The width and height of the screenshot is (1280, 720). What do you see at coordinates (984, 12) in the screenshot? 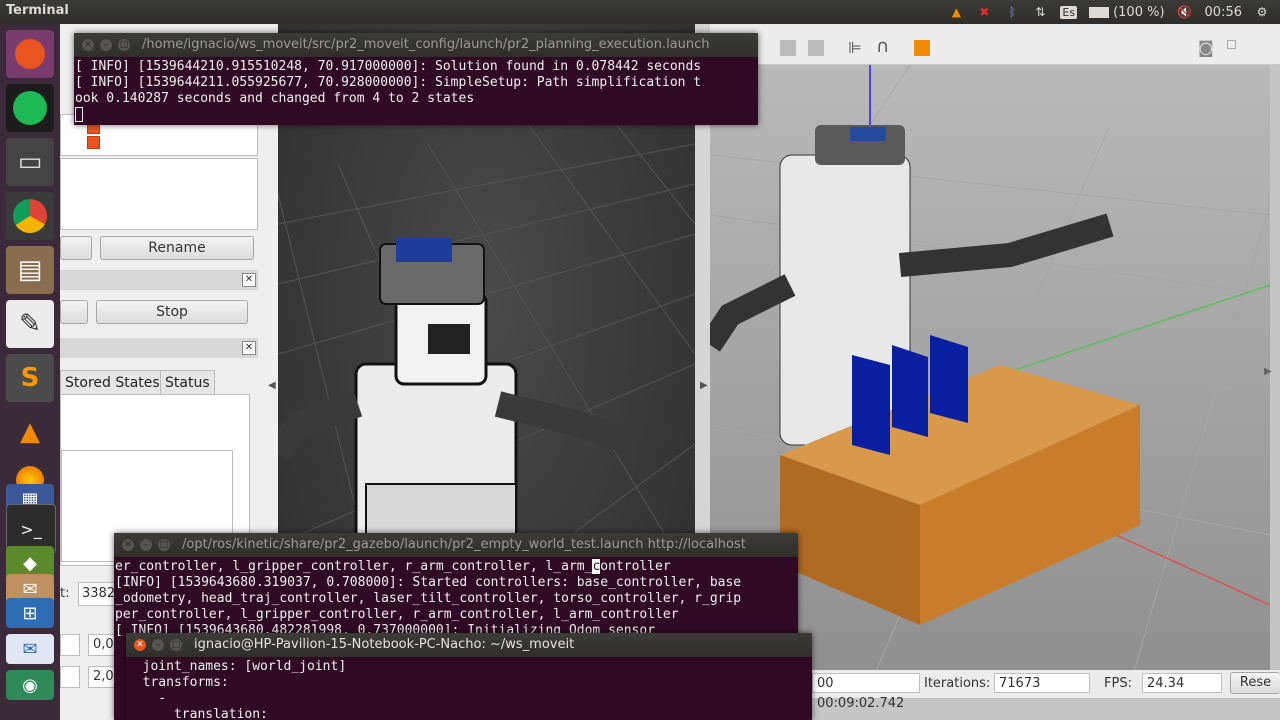
I see `dropbox-tray-icon: ✖` at bounding box center [984, 12].